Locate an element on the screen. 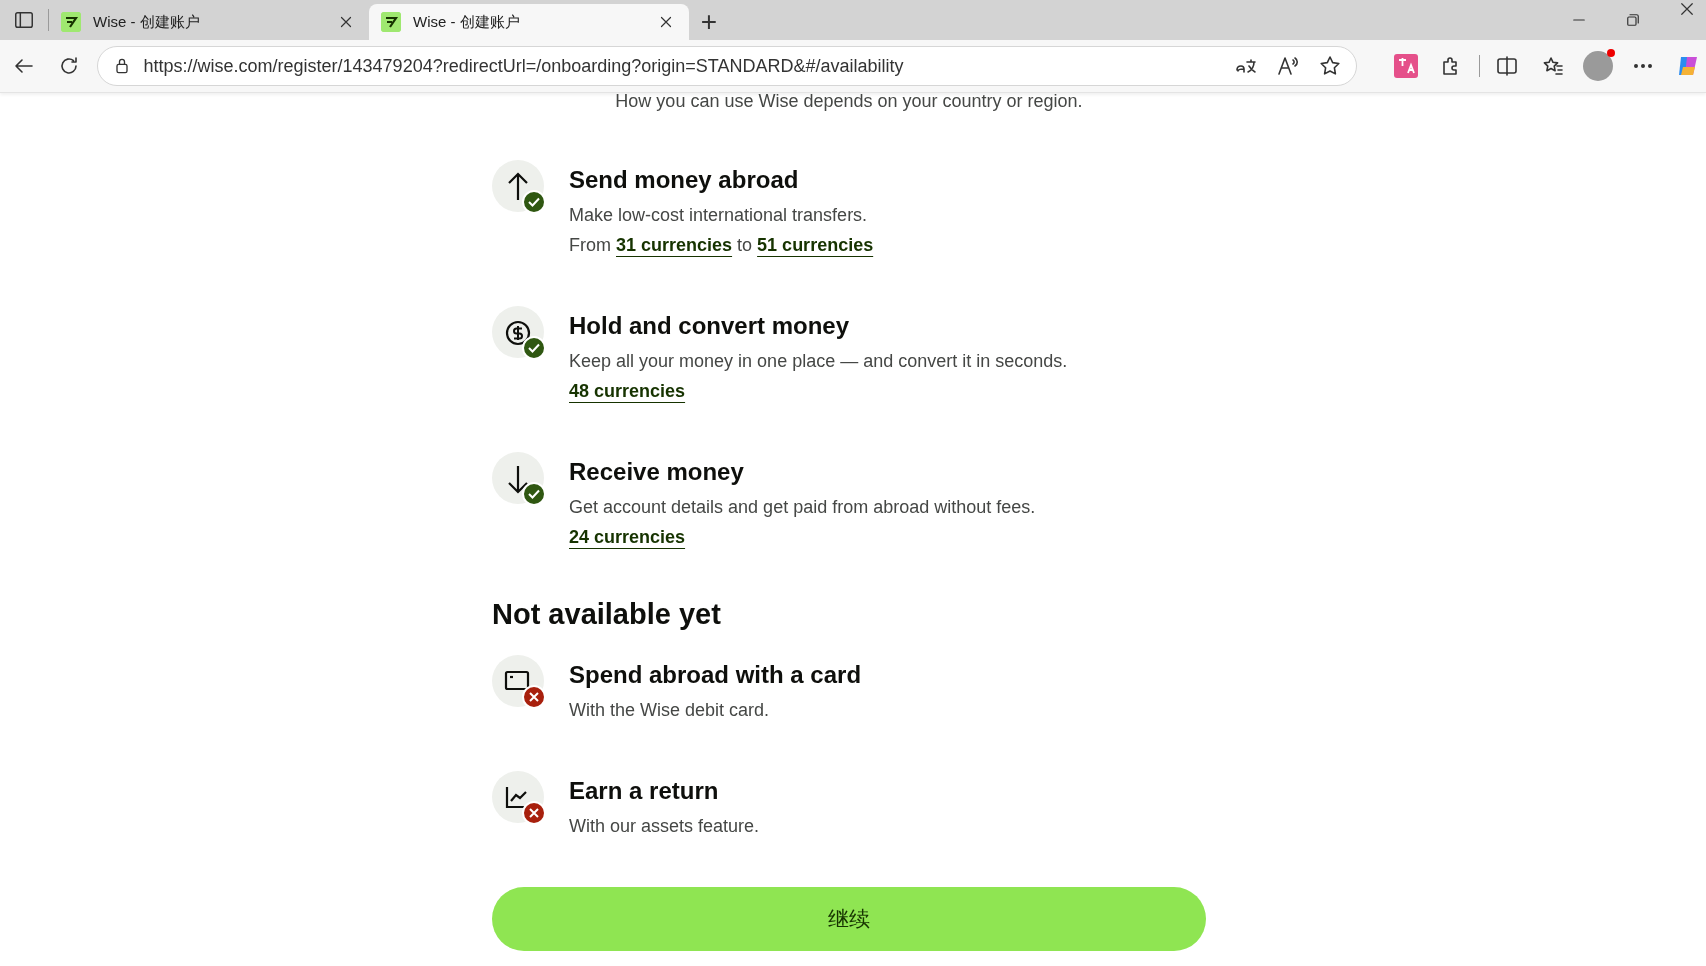 The height and width of the screenshot is (966, 1706). continue-button: 继续 is located at coordinates (849, 919).